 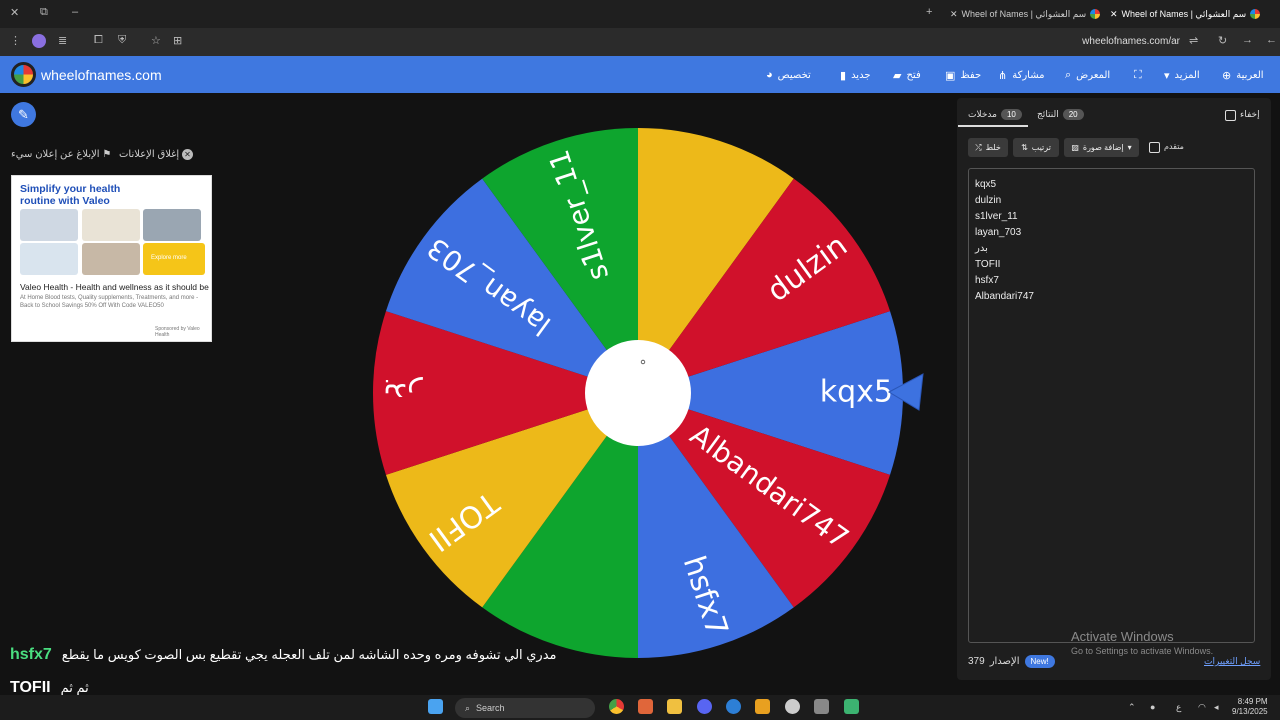 What do you see at coordinates (61, 154) in the screenshot?
I see `report-ad-link: الإبلاغ عن إعلان سيء ⚑` at bounding box center [61, 154].